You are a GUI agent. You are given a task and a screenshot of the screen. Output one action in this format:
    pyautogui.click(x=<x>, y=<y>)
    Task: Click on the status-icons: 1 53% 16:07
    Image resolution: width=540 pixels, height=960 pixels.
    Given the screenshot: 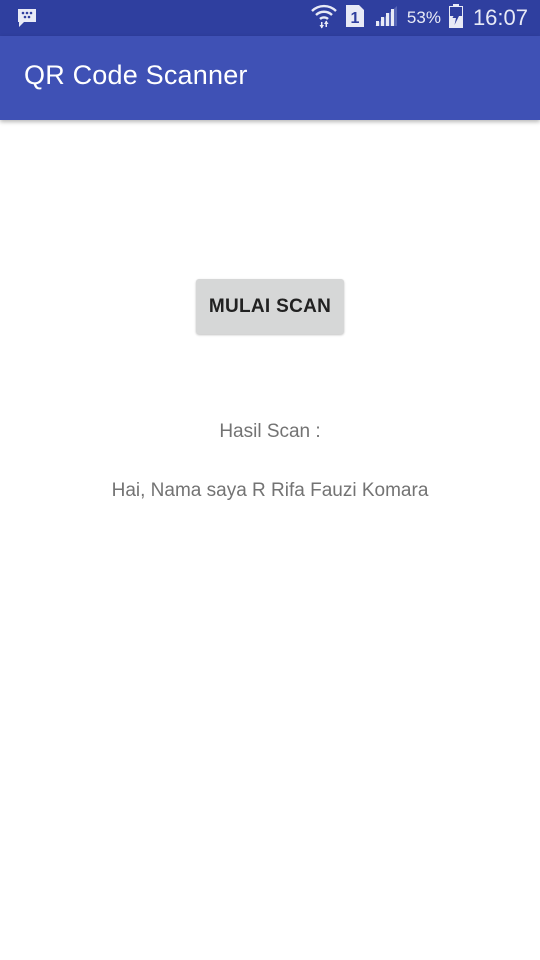 What is the action you would take?
    pyautogui.click(x=419, y=18)
    